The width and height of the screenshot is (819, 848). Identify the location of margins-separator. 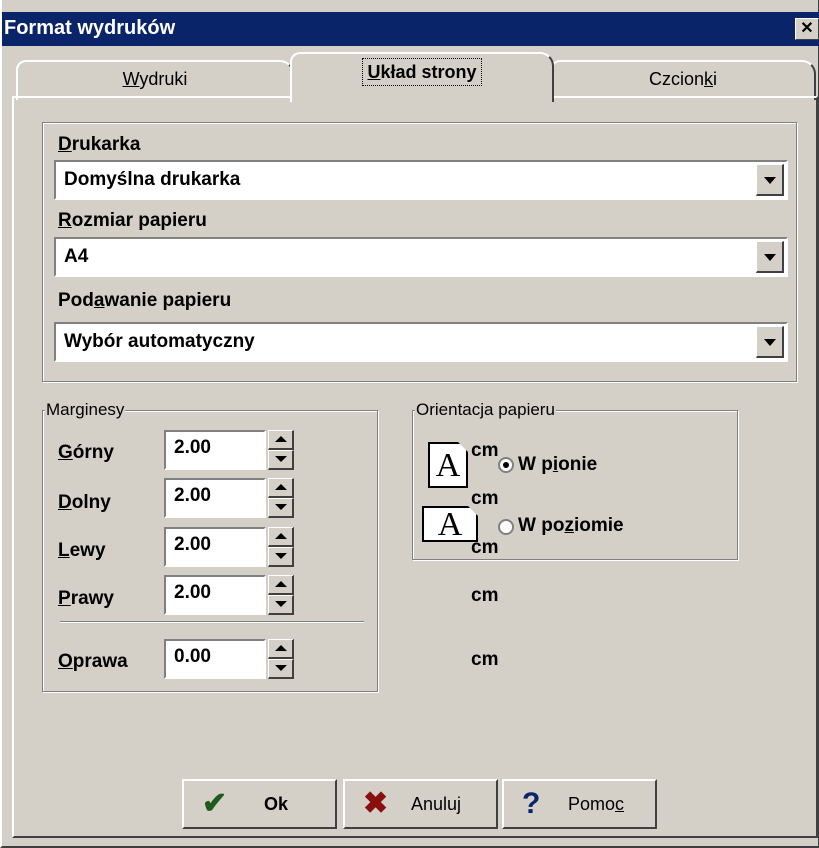
(212, 622).